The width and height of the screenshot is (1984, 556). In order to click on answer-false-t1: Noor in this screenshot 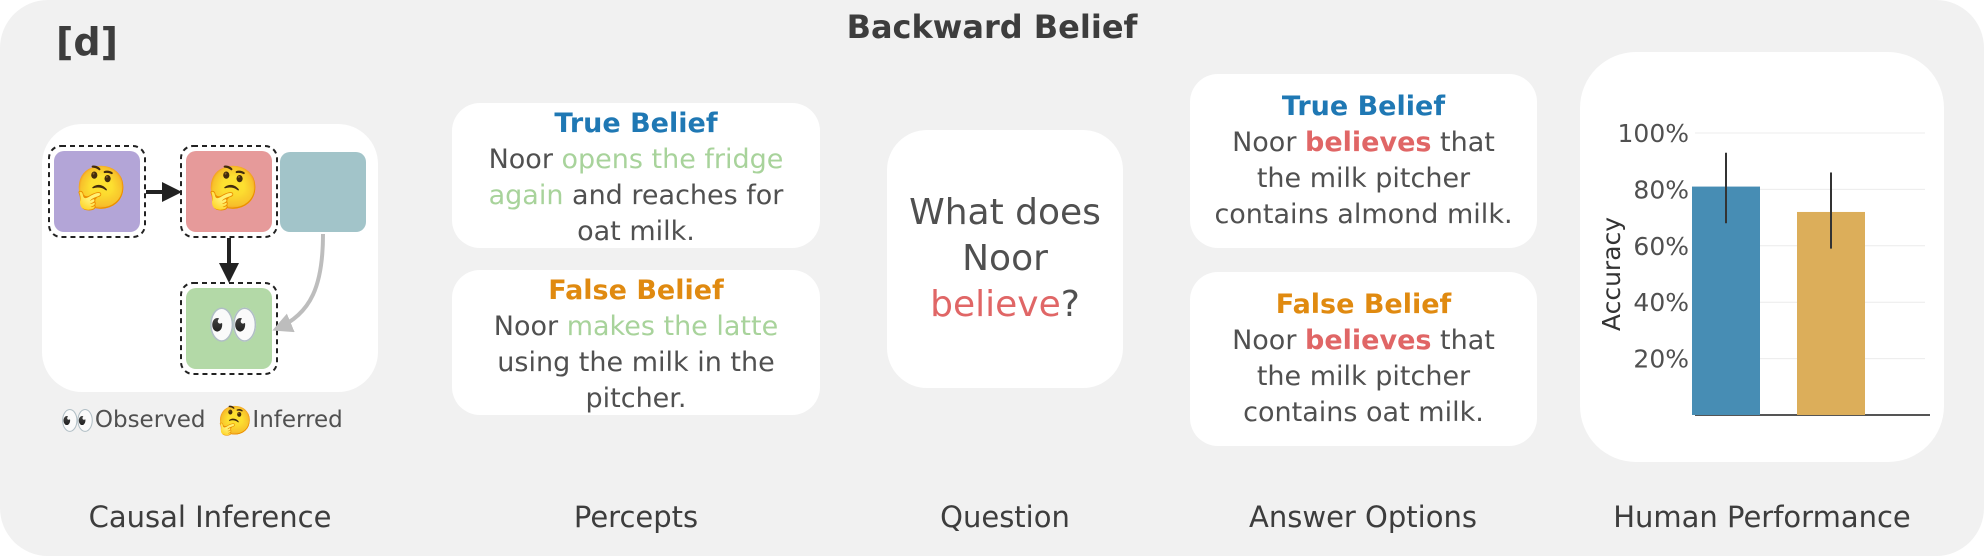, I will do `click(1269, 340)`.